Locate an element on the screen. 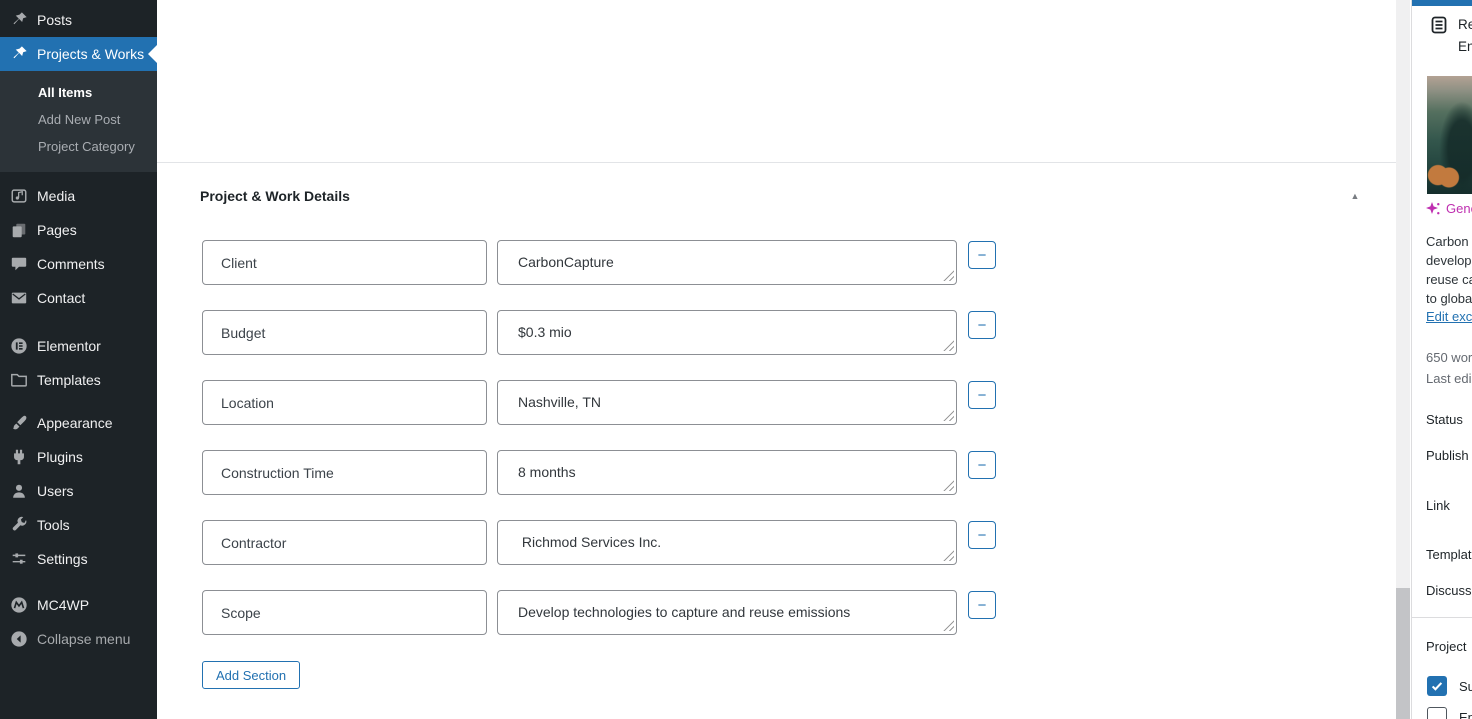  submenu-item-project-category: Project Category is located at coordinates (78, 146).